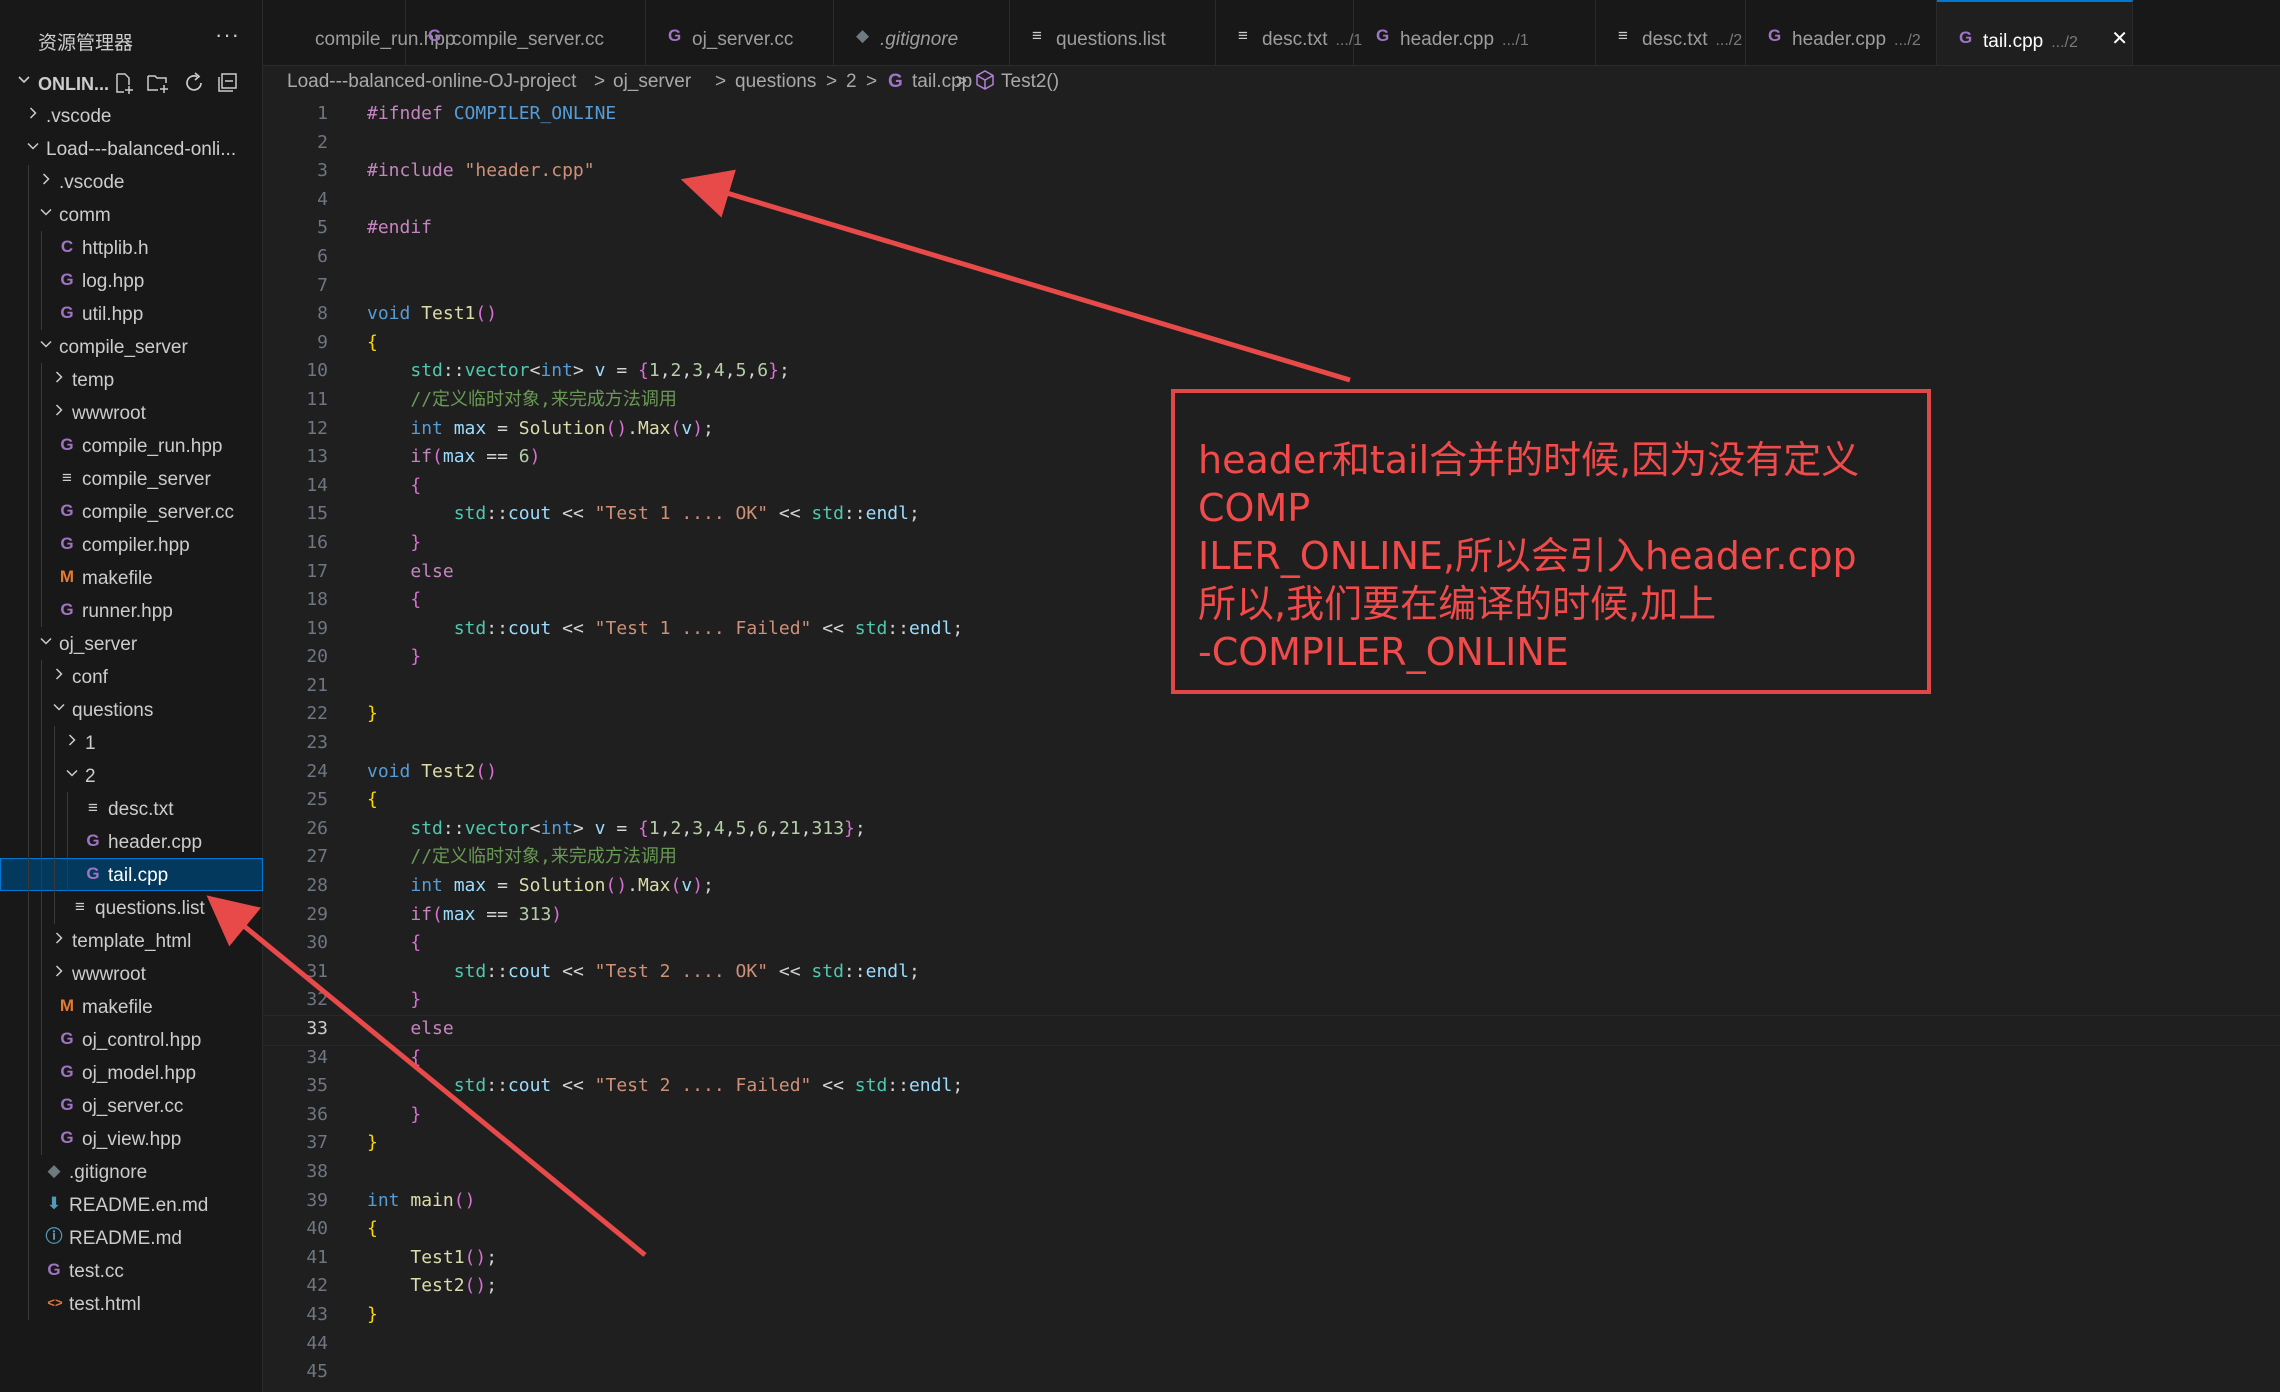 This screenshot has height=1392, width=2280. What do you see at coordinates (131, 247) in the screenshot?
I see `tree-file: Chttplib.h` at bounding box center [131, 247].